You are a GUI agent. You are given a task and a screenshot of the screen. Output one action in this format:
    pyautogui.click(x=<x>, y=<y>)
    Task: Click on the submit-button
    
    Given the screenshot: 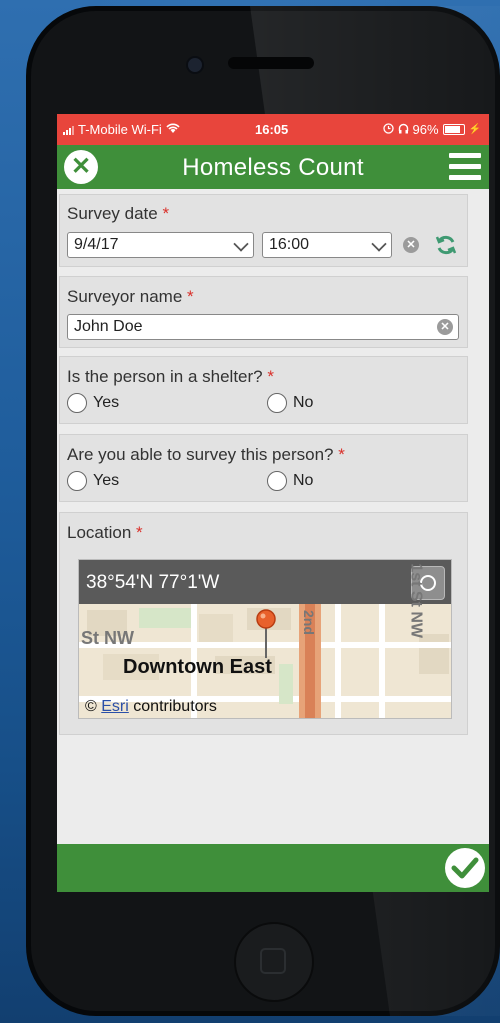 What is the action you would take?
    pyautogui.click(x=465, y=868)
    